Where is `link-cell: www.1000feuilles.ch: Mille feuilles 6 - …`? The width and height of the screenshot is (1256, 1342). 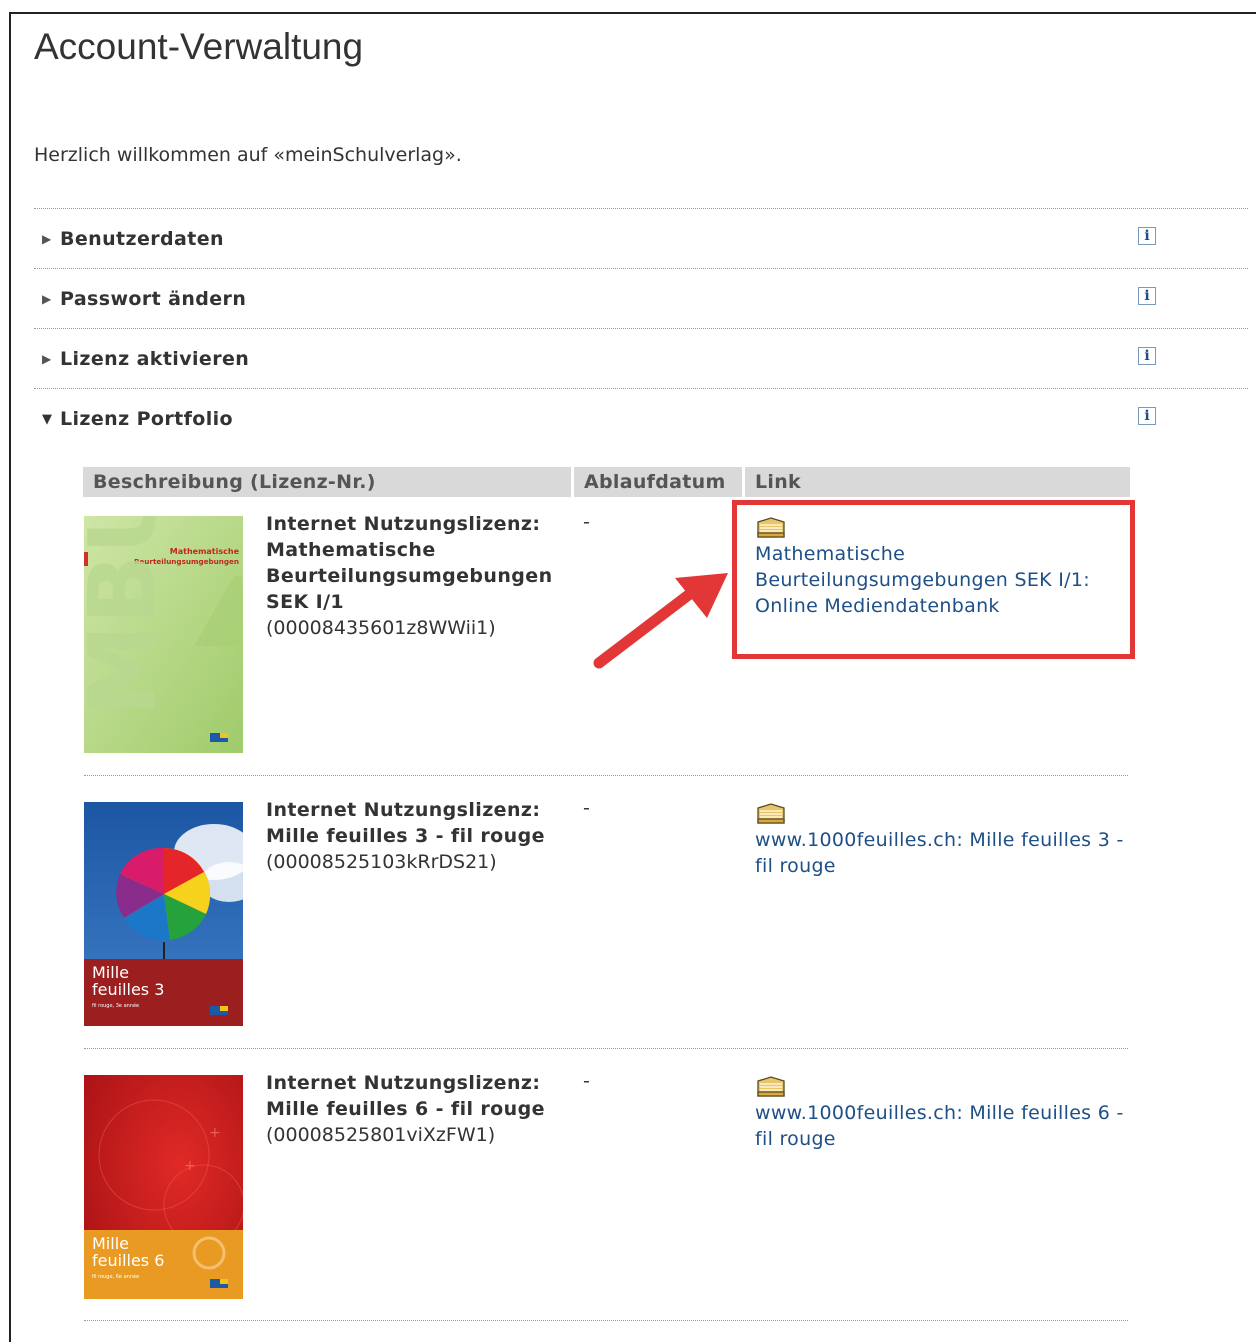
link-cell: www.1000feuilles.ch: Mille feuilles 6 - … is located at coordinates (945, 1112).